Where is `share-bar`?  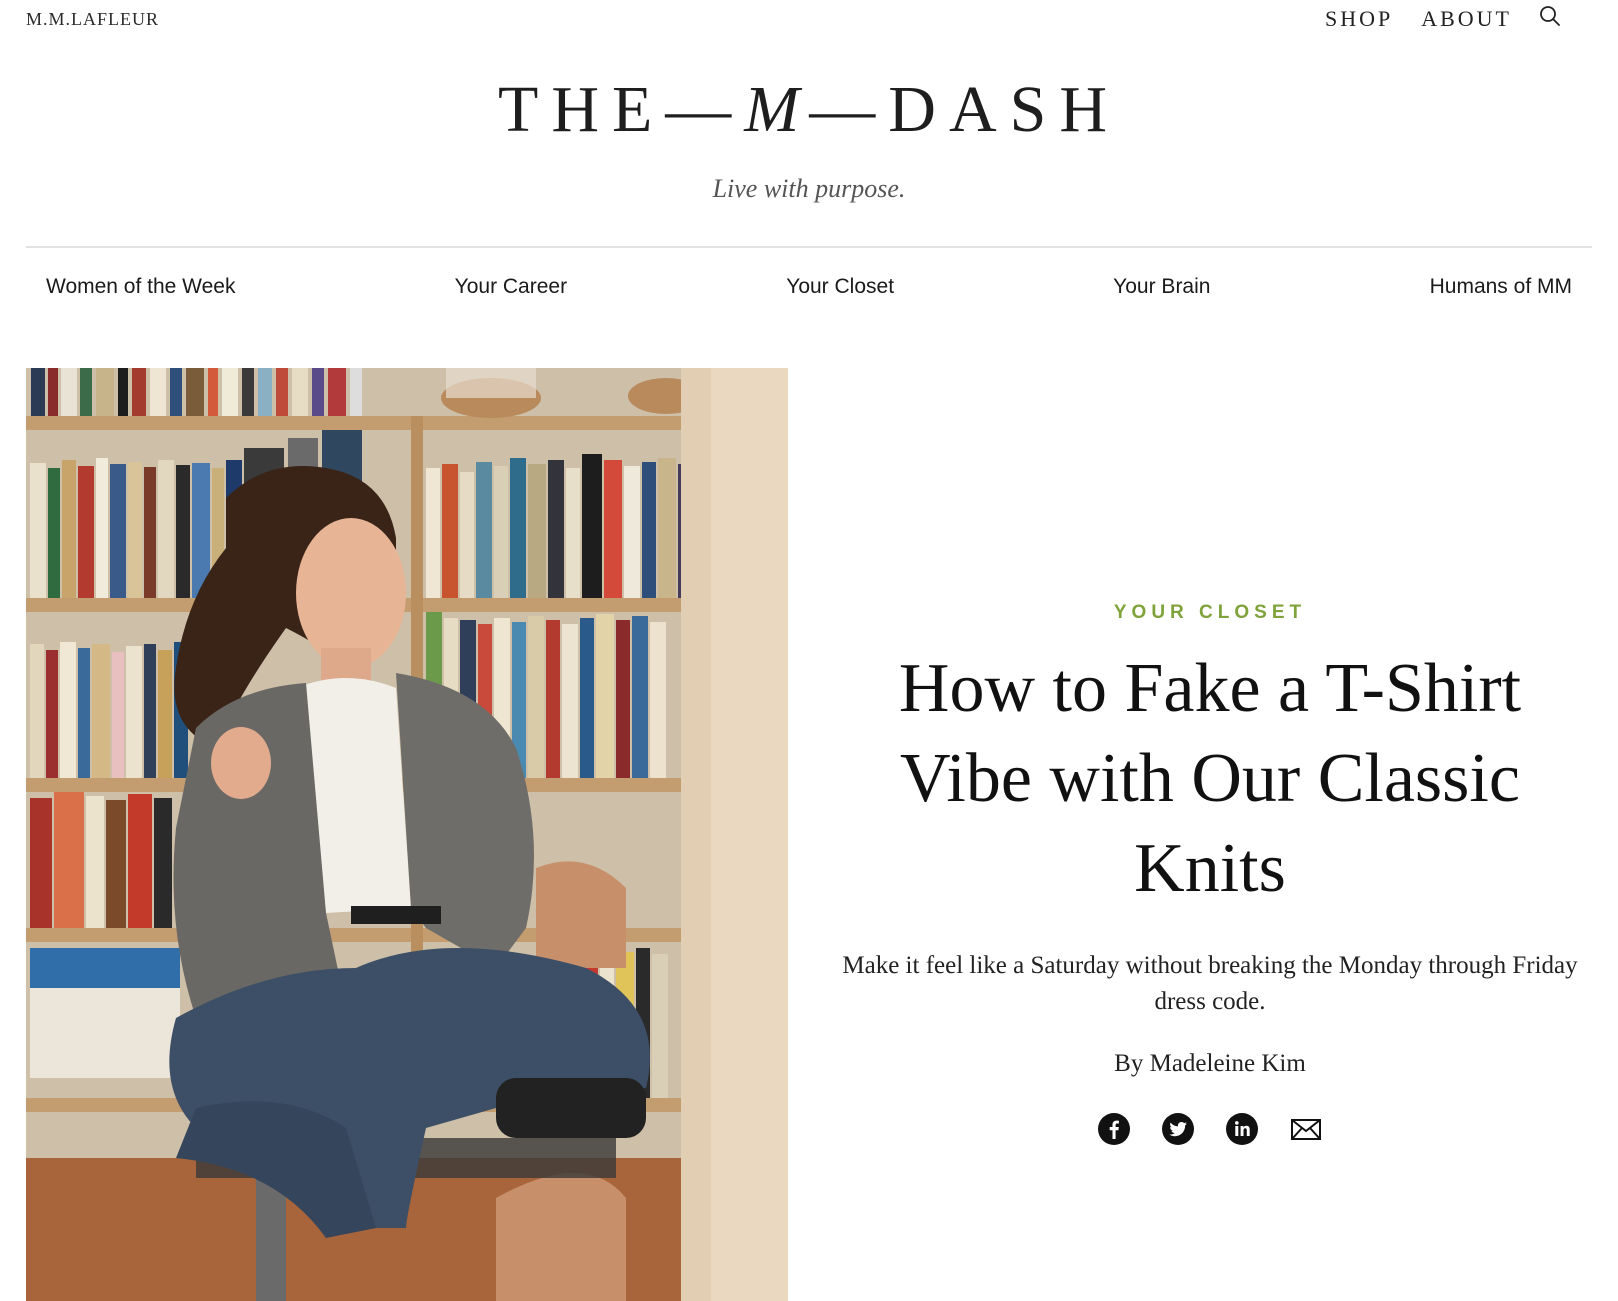
share-bar is located at coordinates (1210, 1129).